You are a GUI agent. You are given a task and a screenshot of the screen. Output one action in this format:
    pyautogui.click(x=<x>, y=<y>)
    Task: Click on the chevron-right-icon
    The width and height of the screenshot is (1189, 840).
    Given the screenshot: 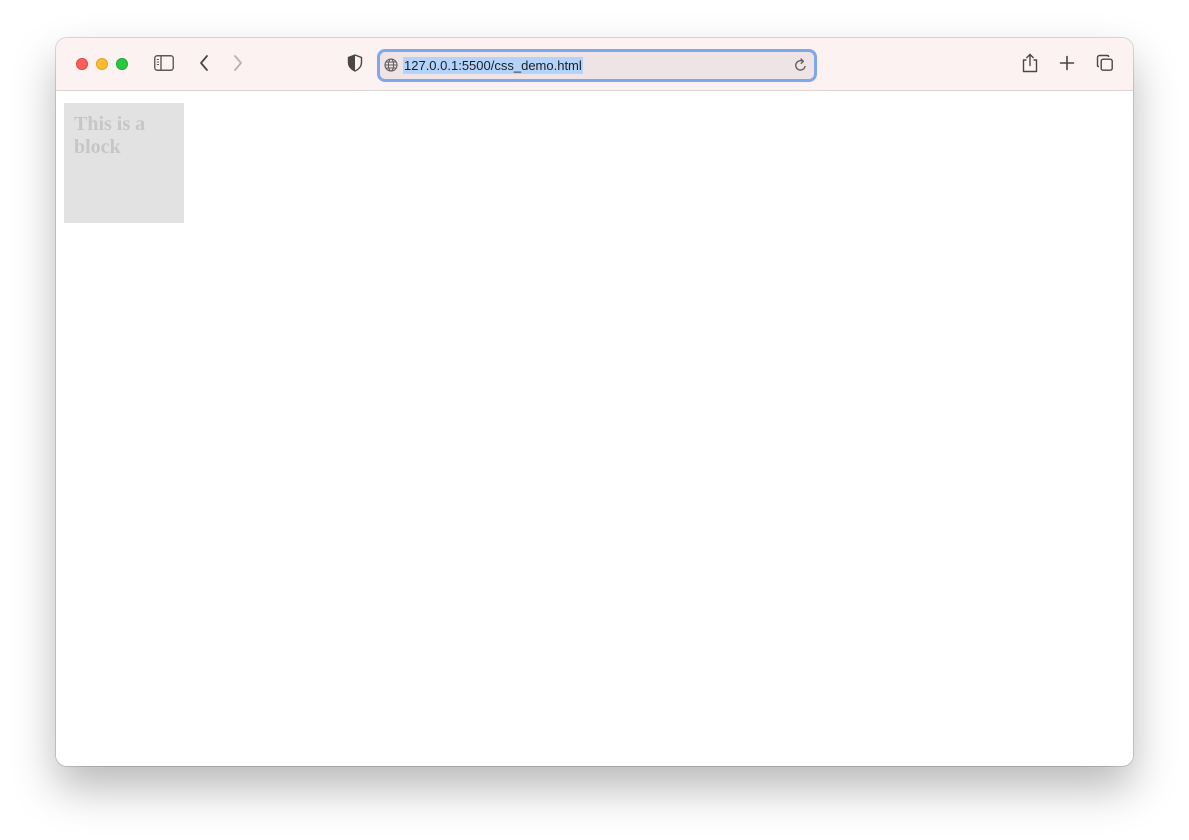 What is the action you would take?
    pyautogui.click(x=238, y=63)
    